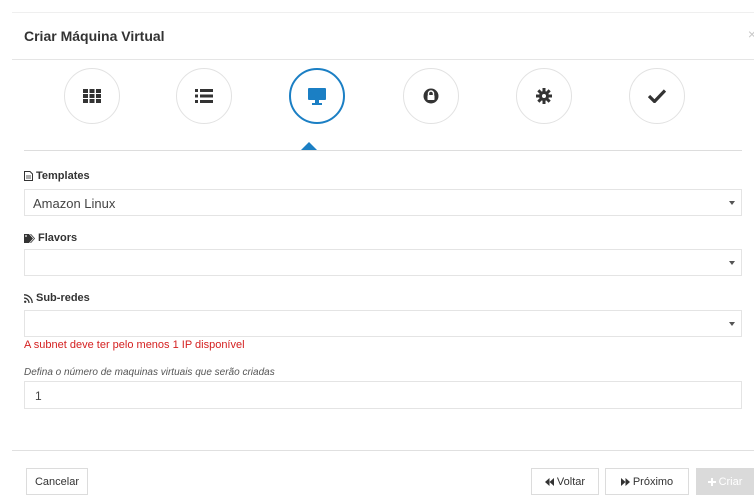  I want to click on rss-icon, so click(28, 298).